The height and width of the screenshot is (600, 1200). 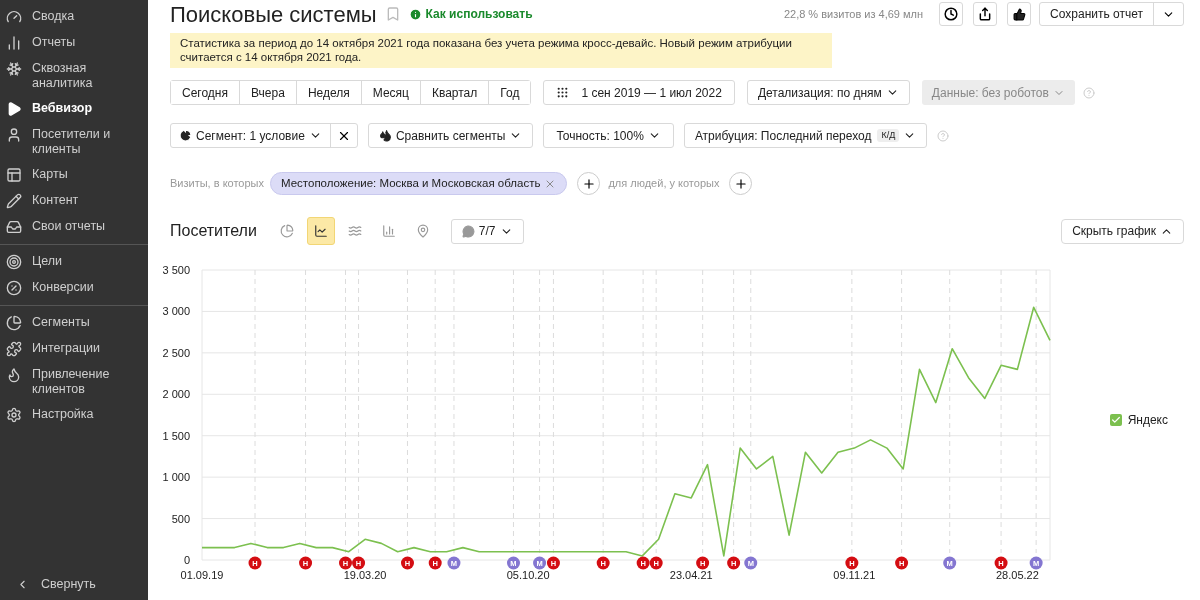 What do you see at coordinates (354, 231) in the screenshot?
I see `waves-icon` at bounding box center [354, 231].